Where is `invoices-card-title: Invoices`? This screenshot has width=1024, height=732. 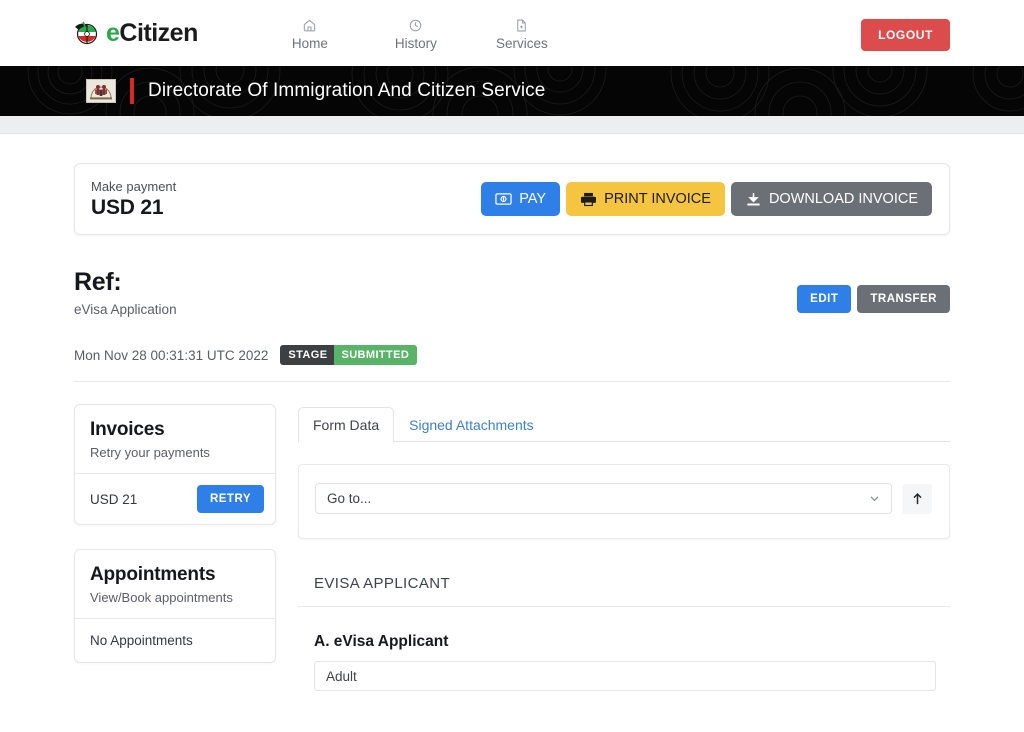
invoices-card-title: Invoices is located at coordinates (127, 429).